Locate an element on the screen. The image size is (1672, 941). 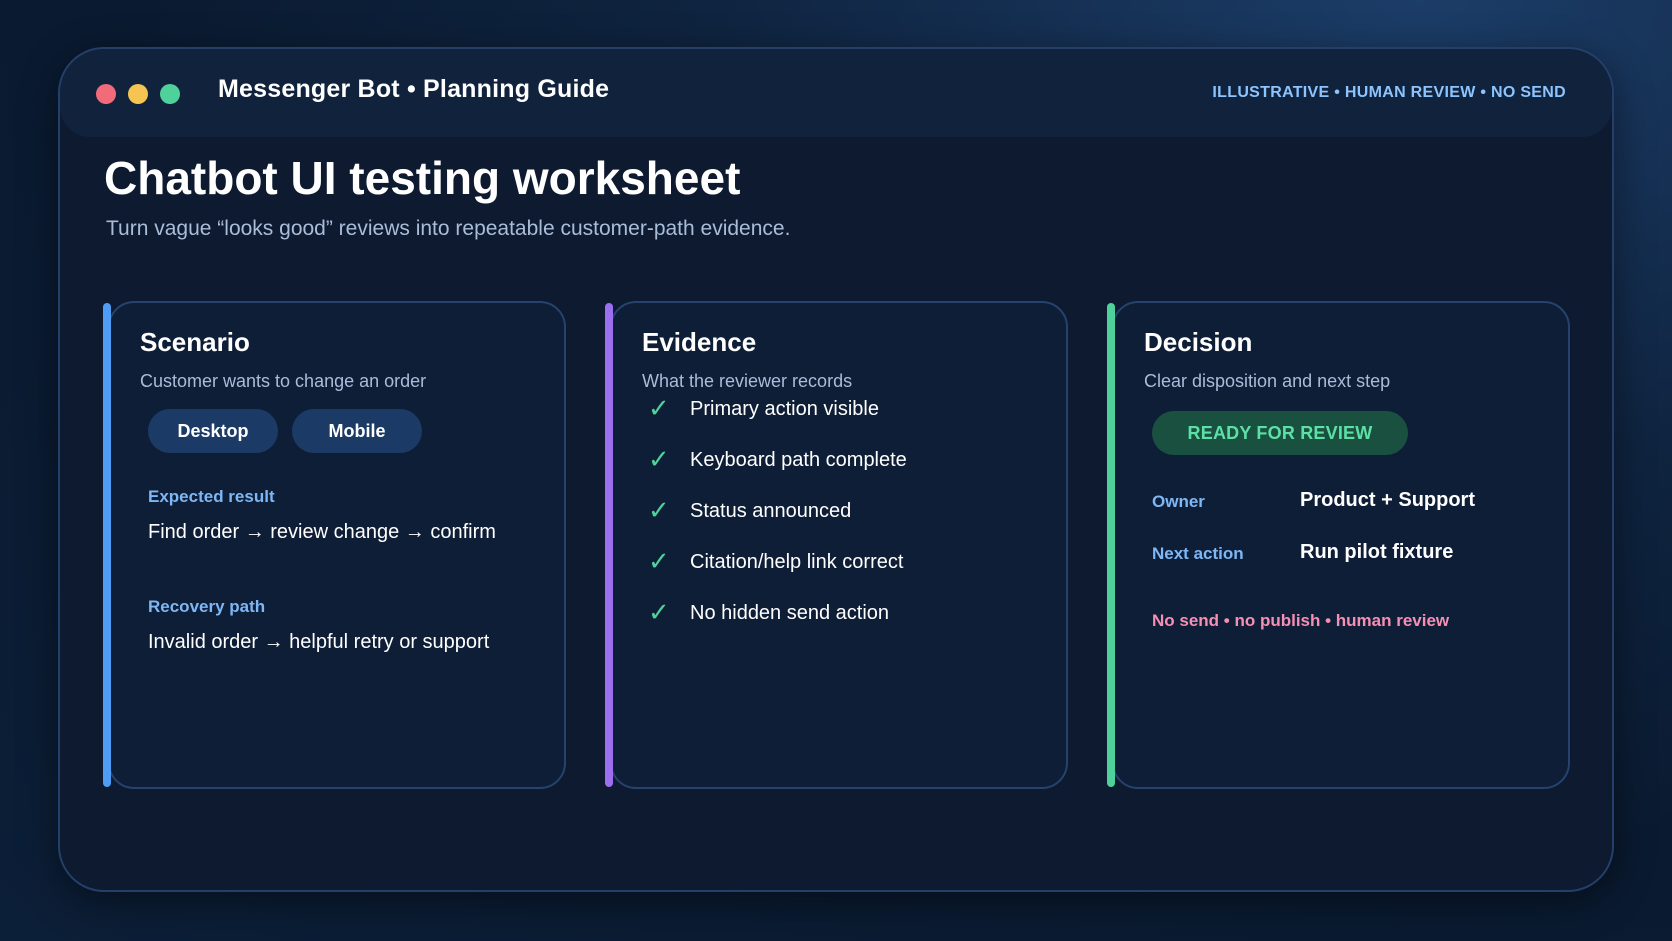
evidence-title: Evidence is located at coordinates (699, 342).